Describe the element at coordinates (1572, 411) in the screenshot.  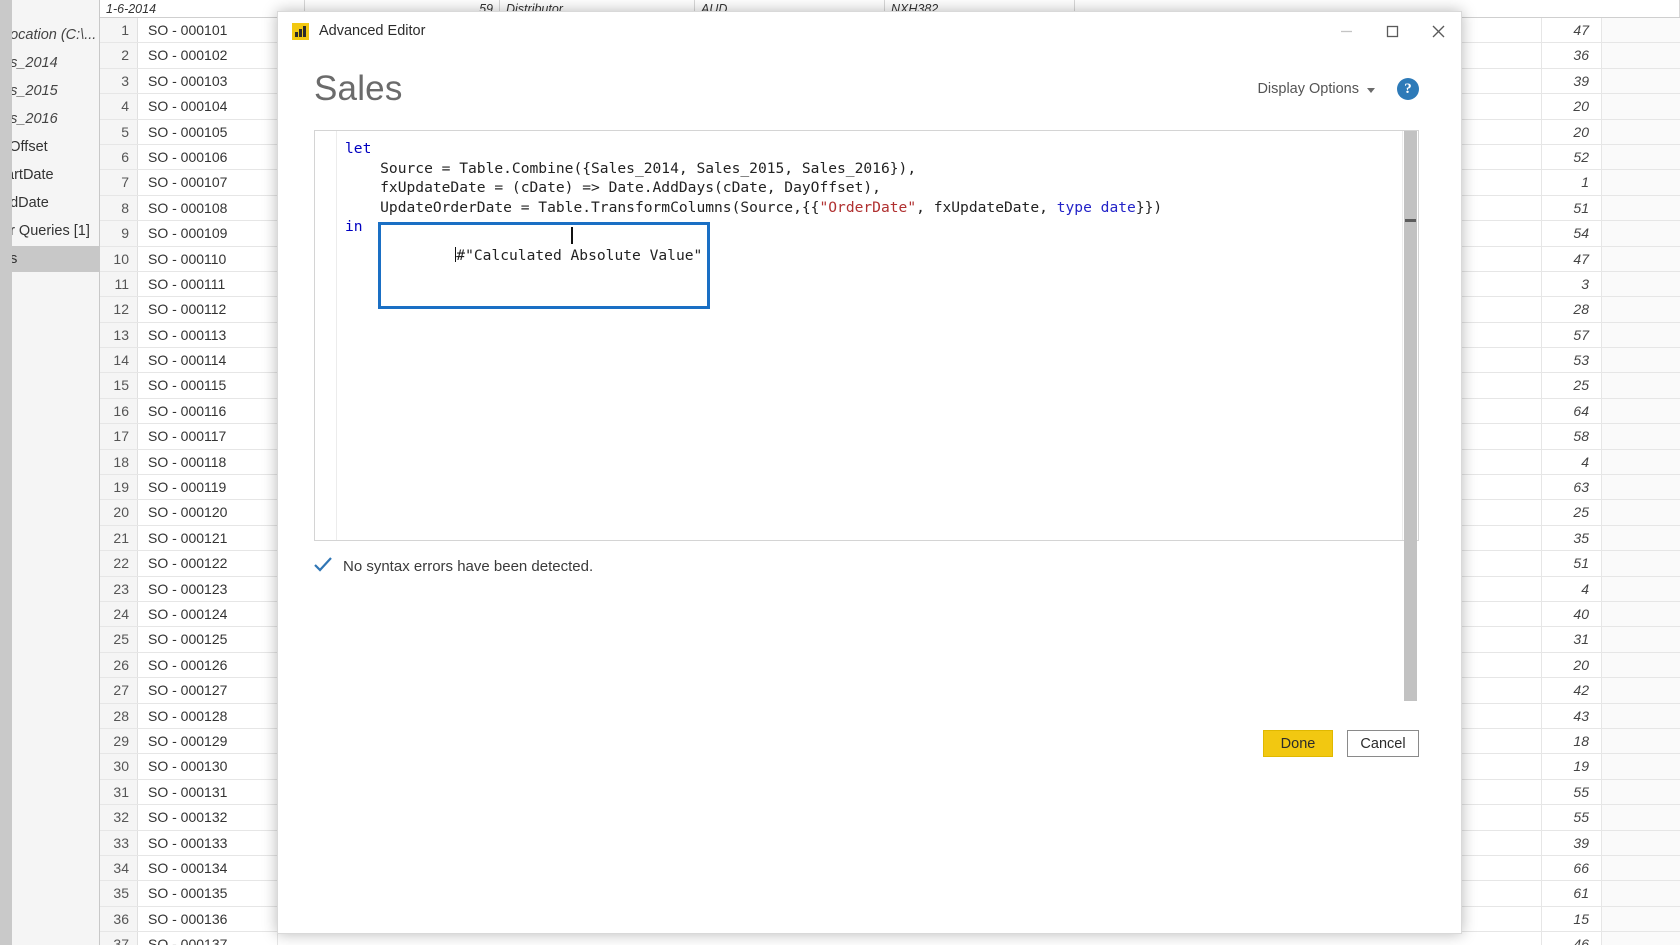
I see `numeric-value-cell: 64` at that location.